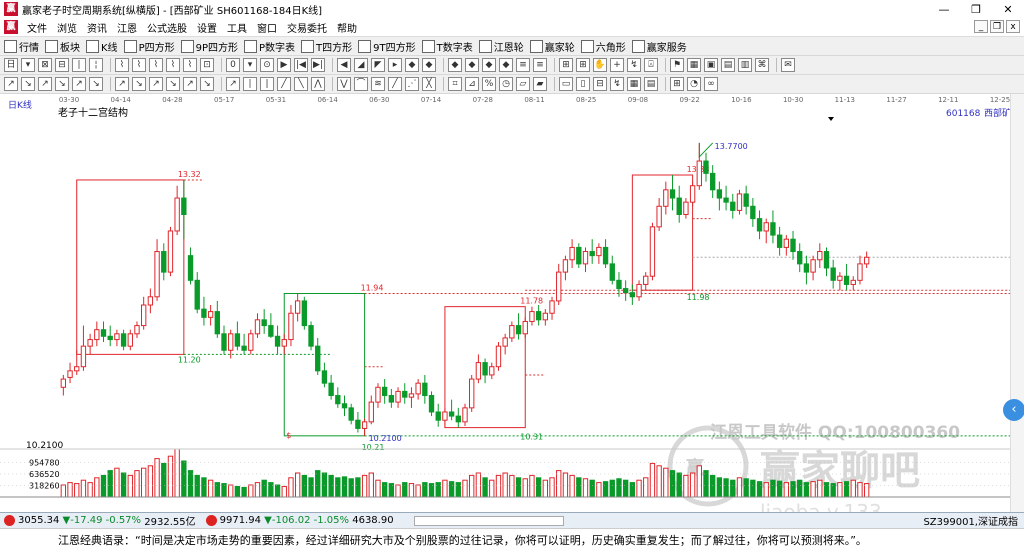 The height and width of the screenshot is (550, 1024). I want to click on toolbar3-button-31: ▯, so click(583, 84).